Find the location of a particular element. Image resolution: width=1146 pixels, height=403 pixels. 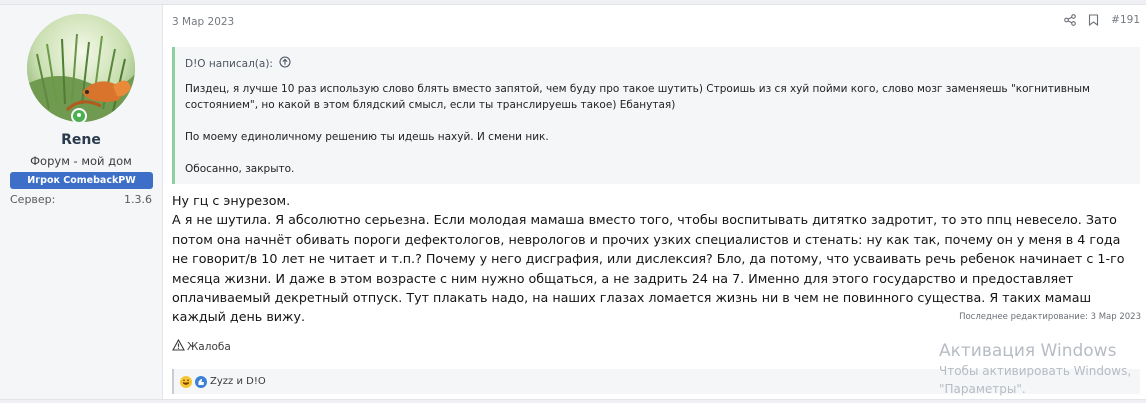

user-title: Форум - мой дом is located at coordinates (81, 161).